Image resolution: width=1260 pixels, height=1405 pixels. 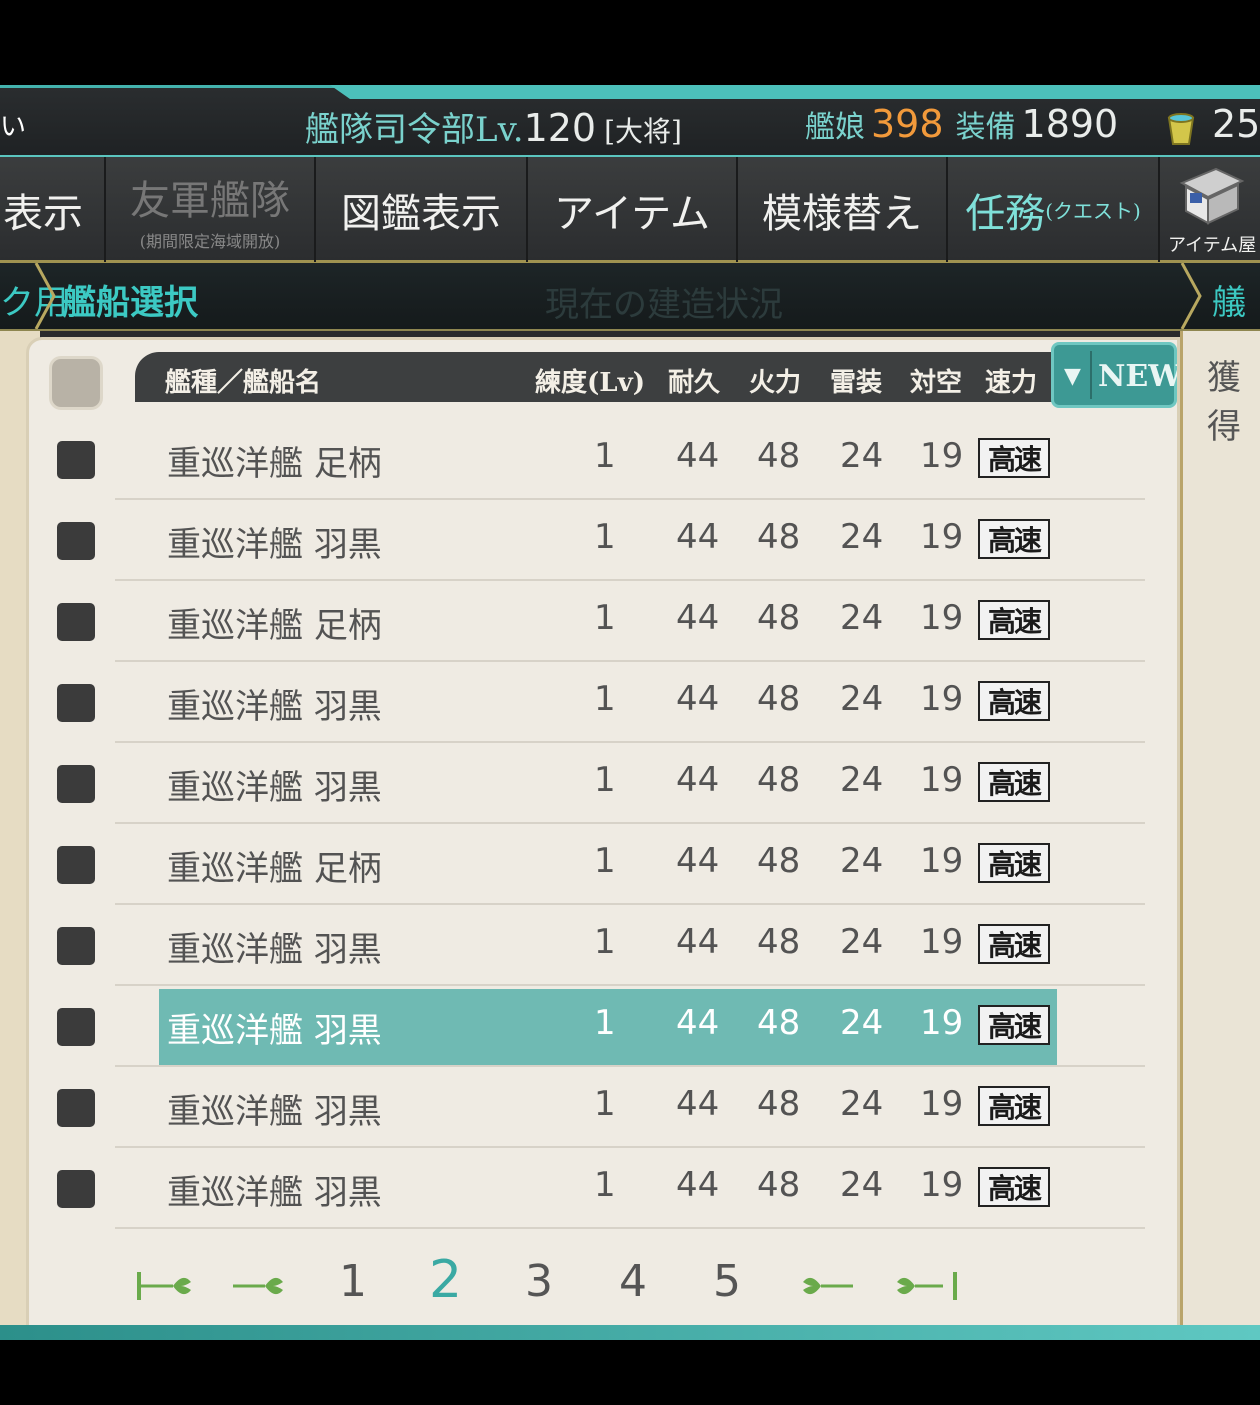 What do you see at coordinates (942, 537) in the screenshot?
I see `ship-anti-air: 19` at bounding box center [942, 537].